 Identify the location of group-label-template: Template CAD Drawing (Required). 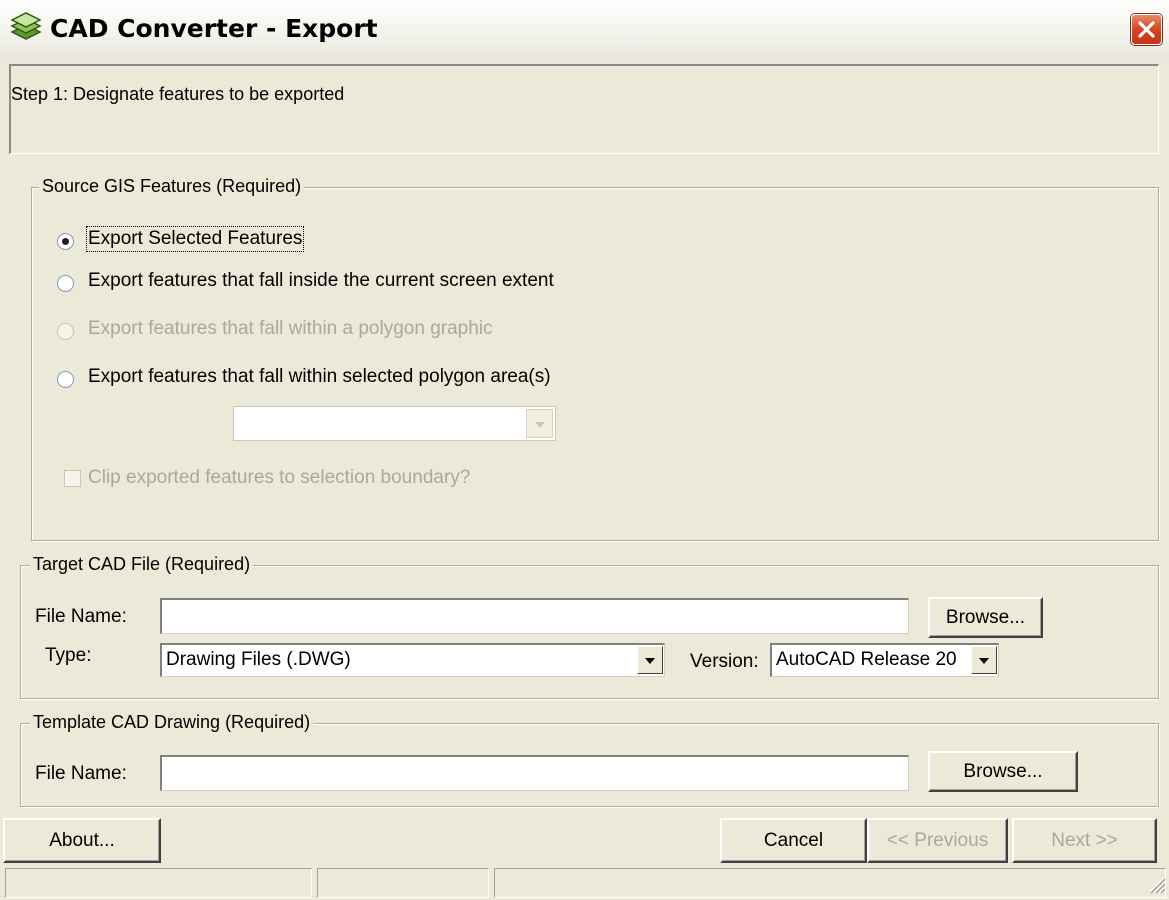
(172, 722).